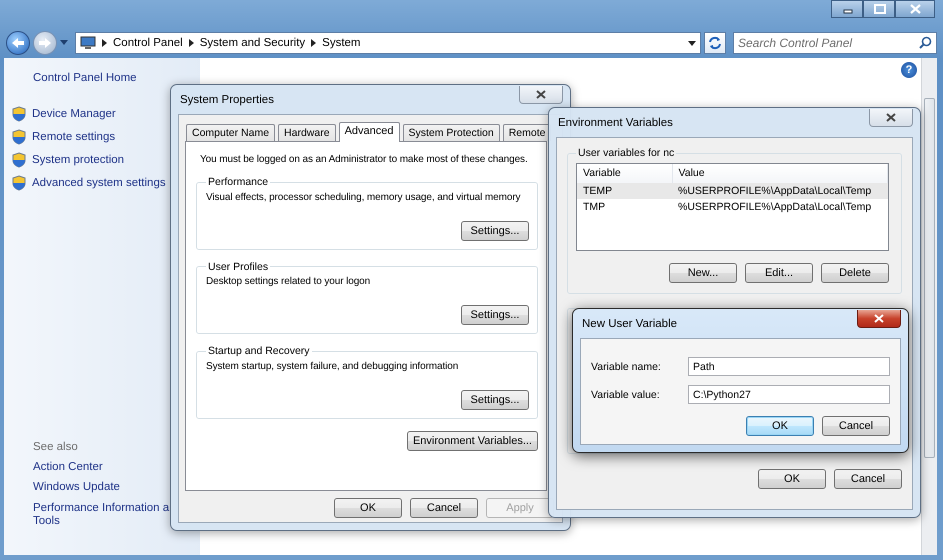 This screenshot has height=560, width=943. I want to click on window-title: New User Variable, so click(630, 324).